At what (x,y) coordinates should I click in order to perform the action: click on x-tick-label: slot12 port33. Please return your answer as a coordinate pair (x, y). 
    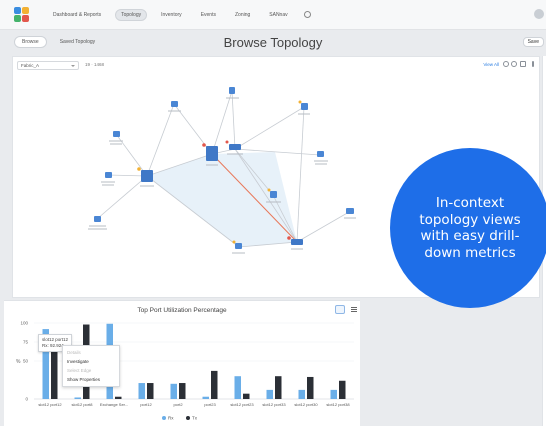
    Looking at the image, I should click on (274, 404).